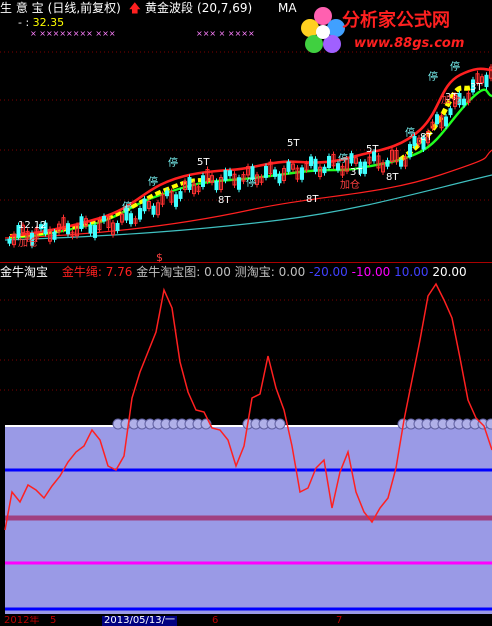 This screenshot has width=492, height=626. Describe the element at coordinates (32, 225) in the screenshot. I see `low-price-label: 12.12` at that location.